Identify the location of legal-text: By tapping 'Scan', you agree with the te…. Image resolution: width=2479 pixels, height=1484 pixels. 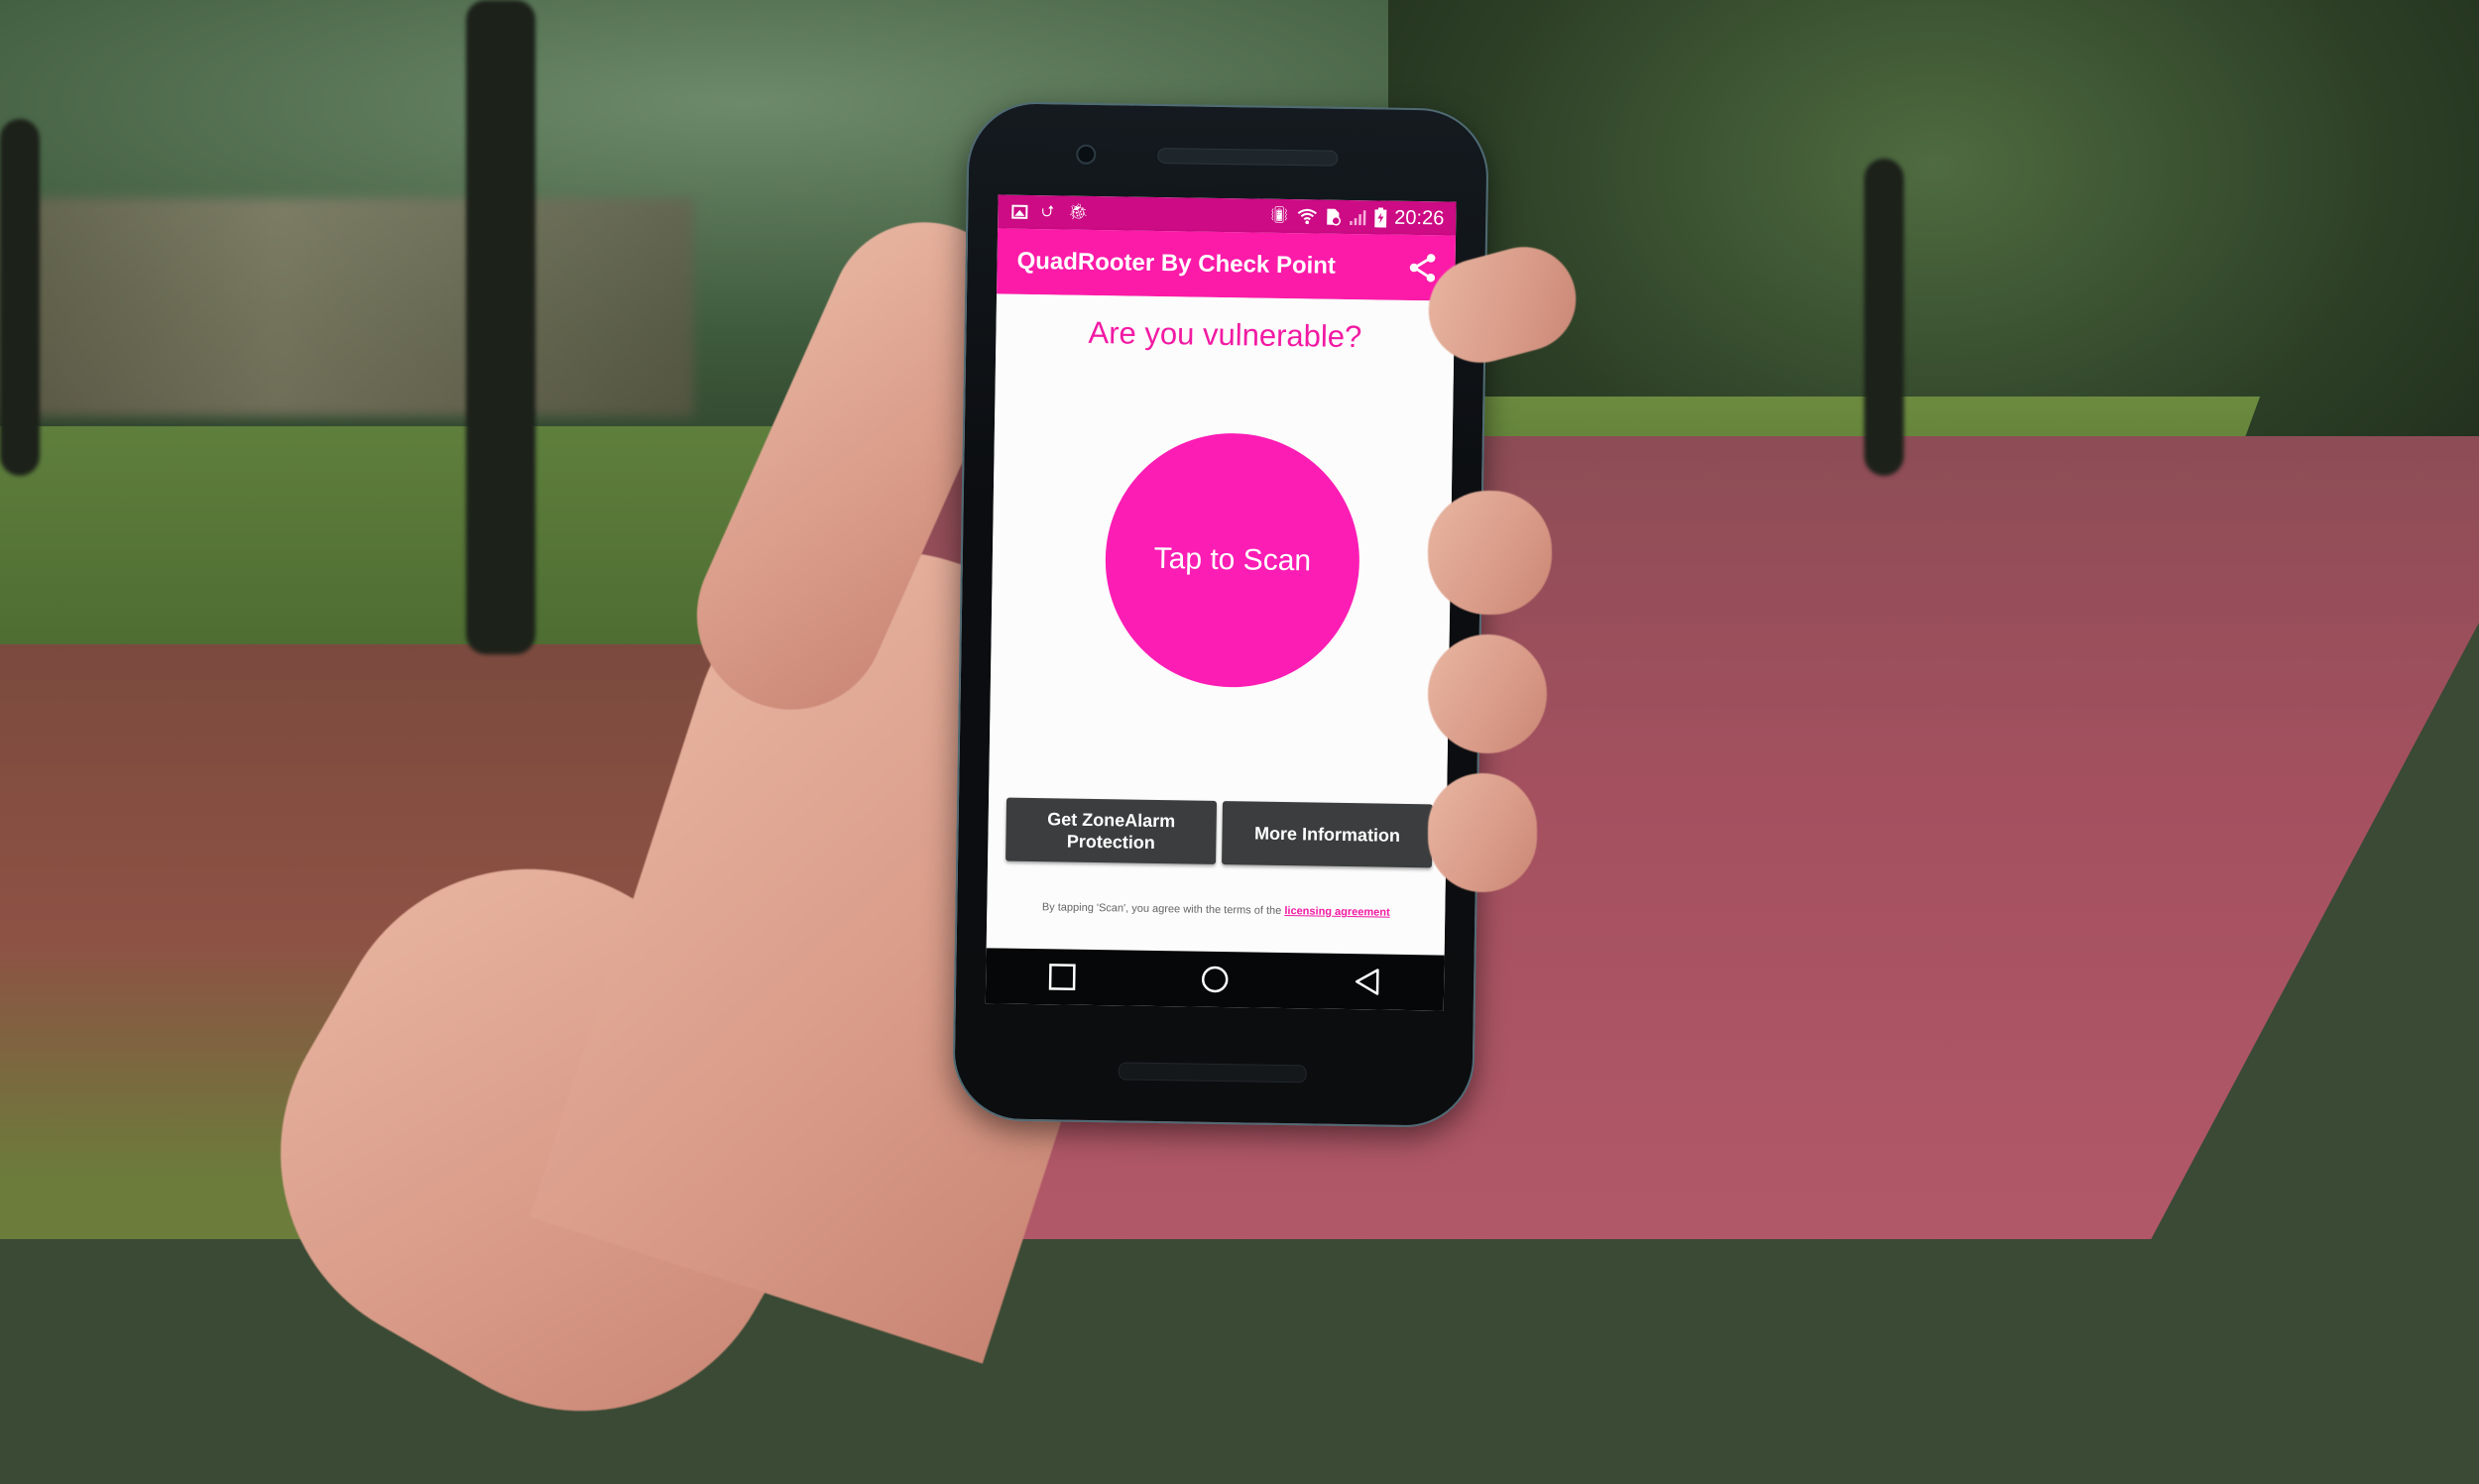
(1161, 909).